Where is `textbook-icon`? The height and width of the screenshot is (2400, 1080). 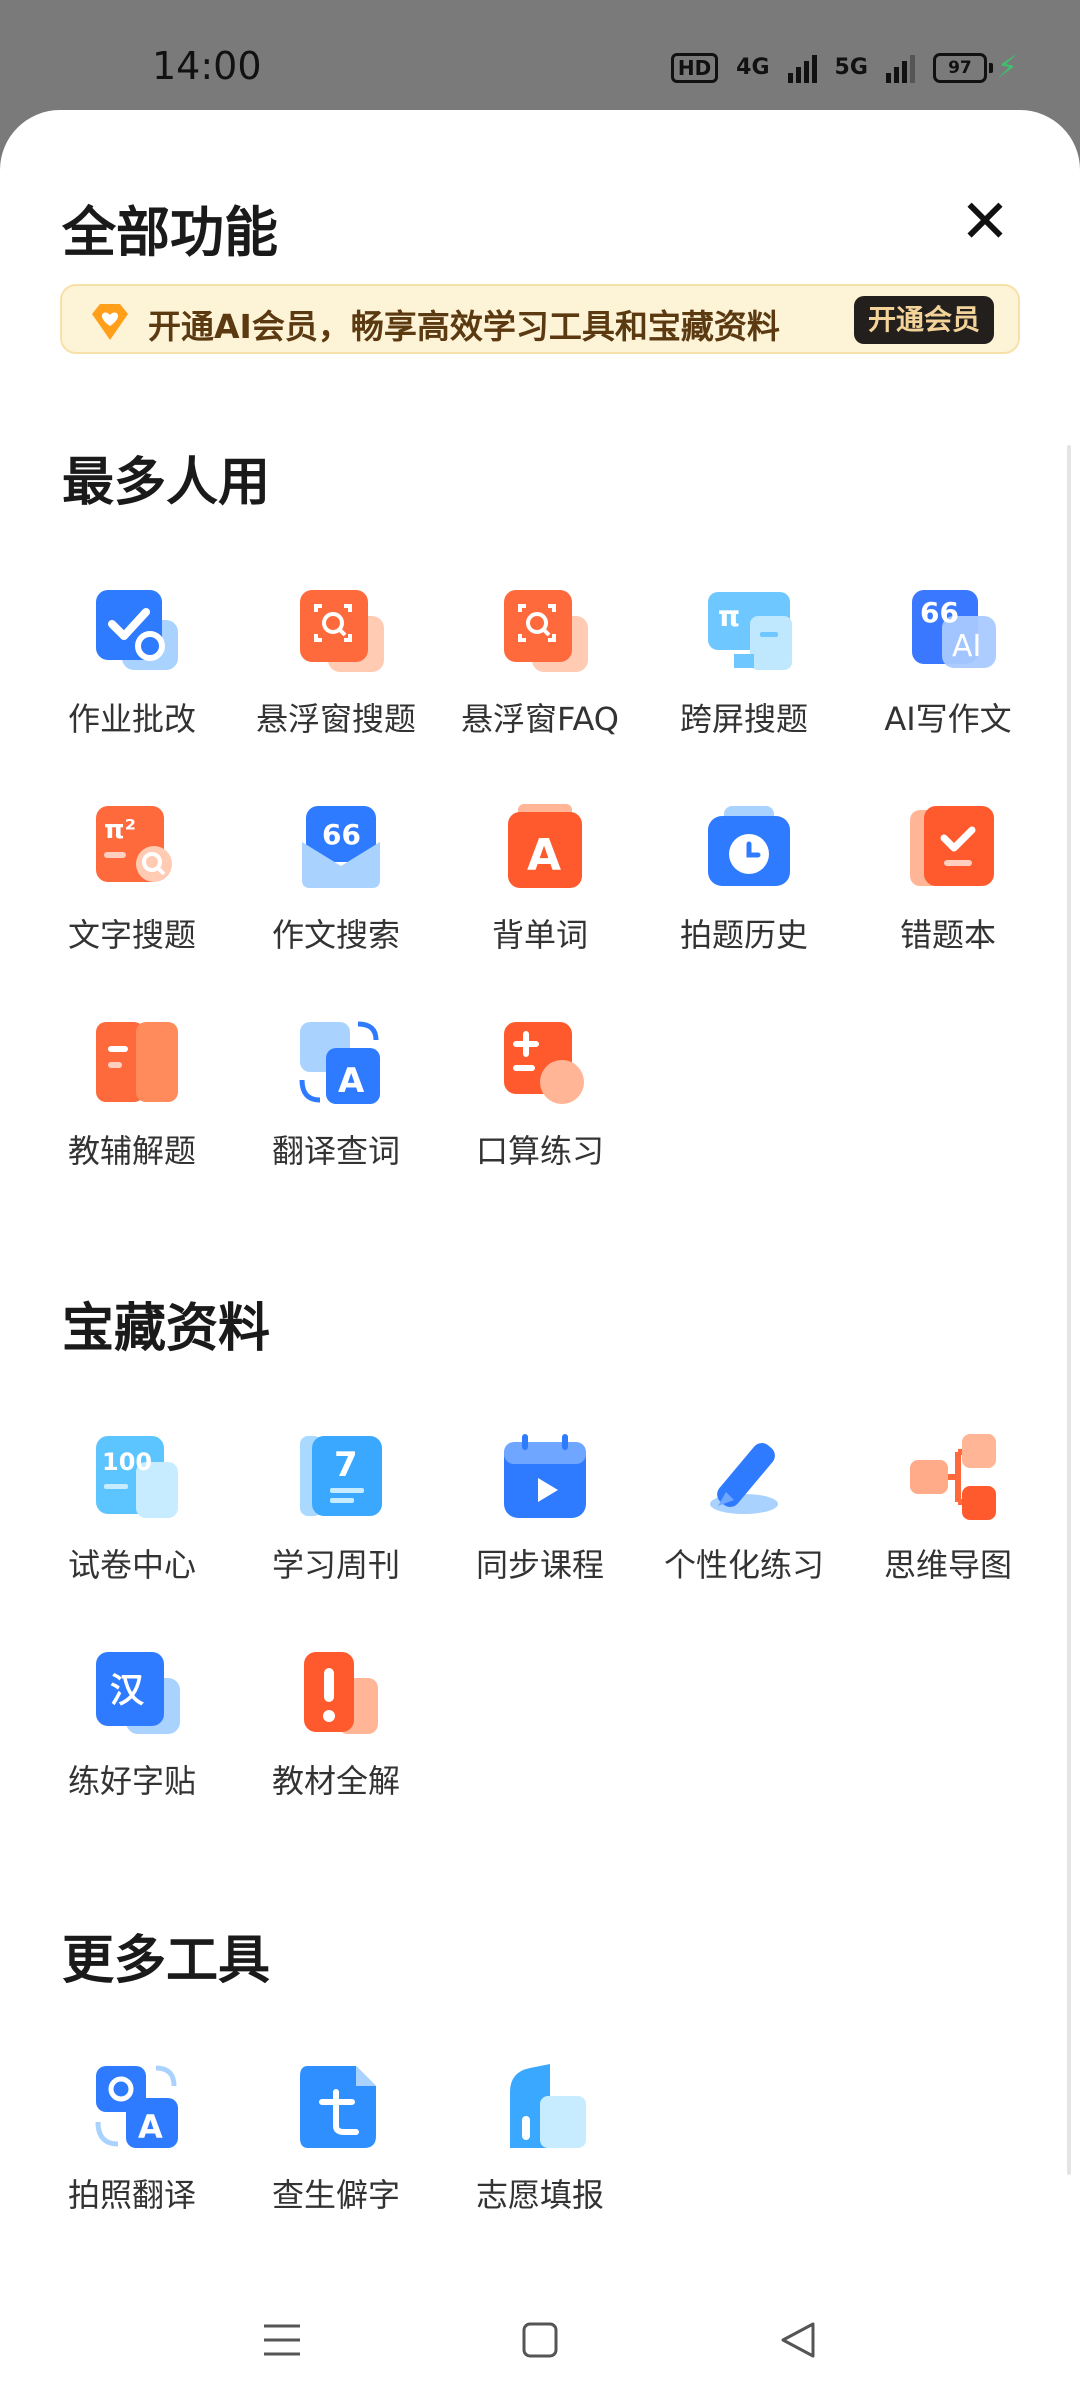
textbook-icon is located at coordinates (341, 1693).